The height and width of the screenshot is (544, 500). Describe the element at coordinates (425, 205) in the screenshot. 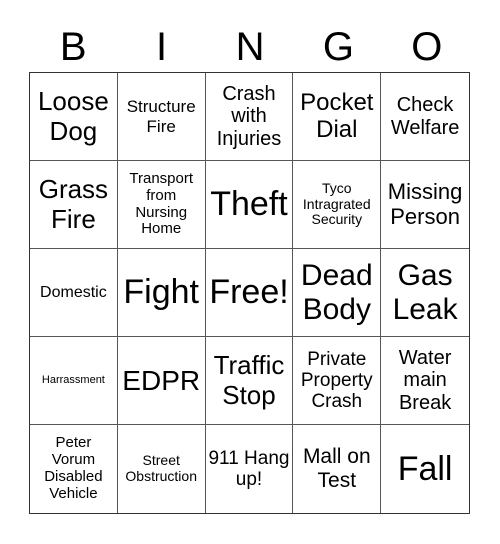

I see `bingo-cell: Missing Person` at that location.